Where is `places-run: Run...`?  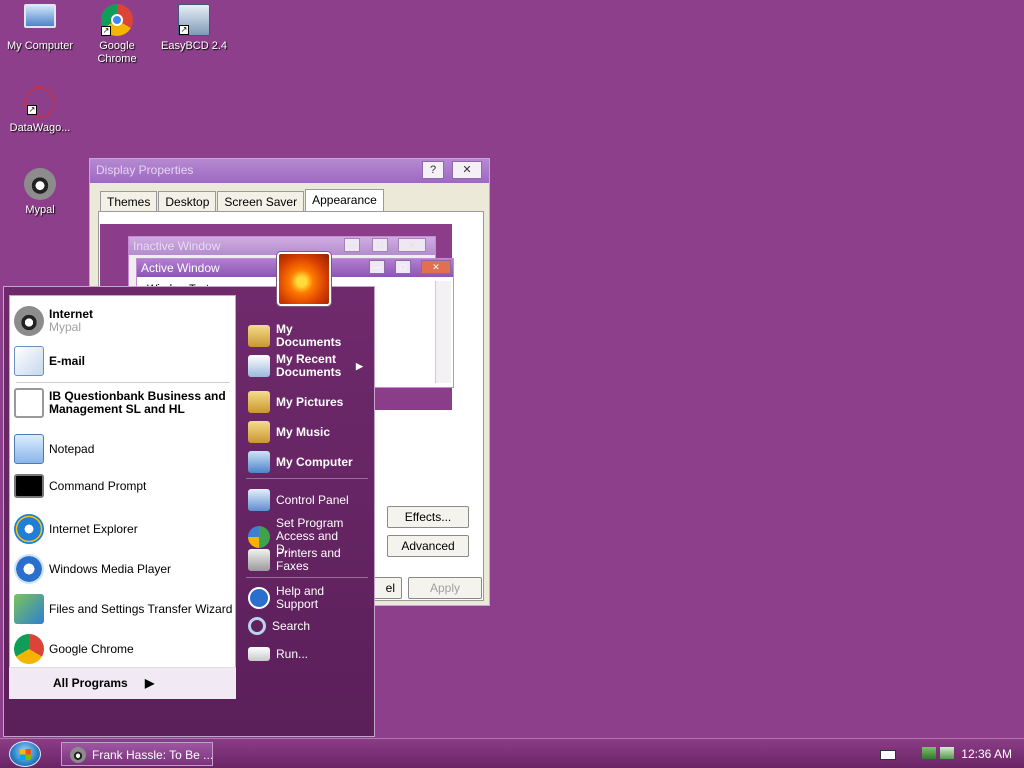
places-run: Run... is located at coordinates (311, 654).